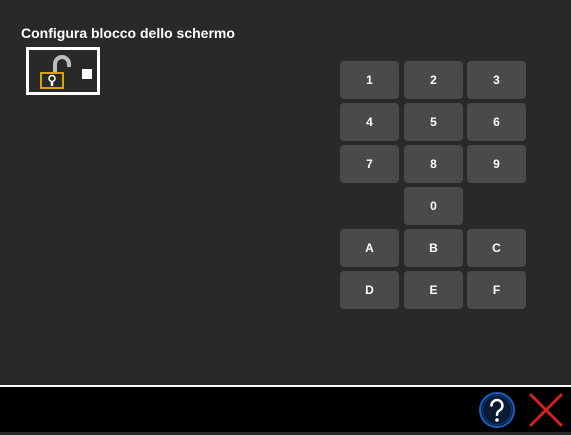 The height and width of the screenshot is (435, 571). What do you see at coordinates (369, 80) in the screenshot?
I see `keypad-key-1: 1` at bounding box center [369, 80].